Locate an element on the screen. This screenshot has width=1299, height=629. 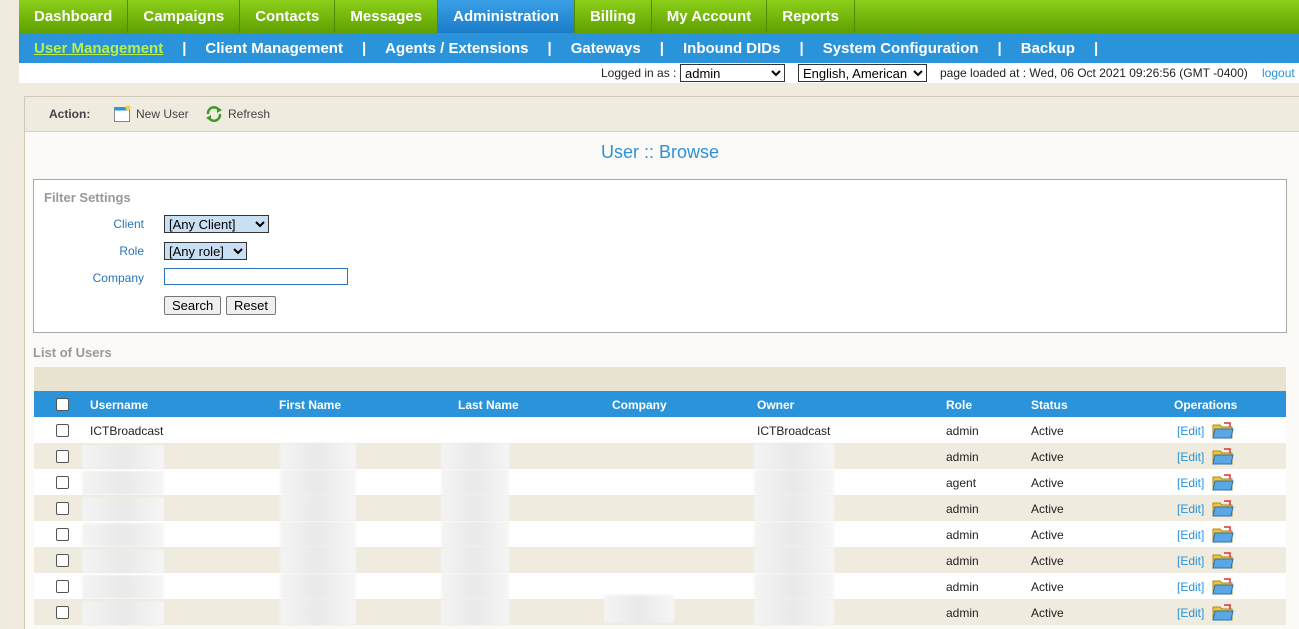
tab-dashboard: Dashboard is located at coordinates (74, 16).